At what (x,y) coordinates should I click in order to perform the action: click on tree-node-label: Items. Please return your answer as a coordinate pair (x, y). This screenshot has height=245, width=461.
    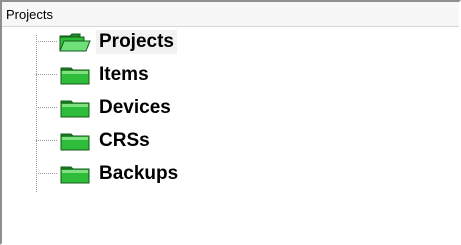
    Looking at the image, I should click on (124, 74).